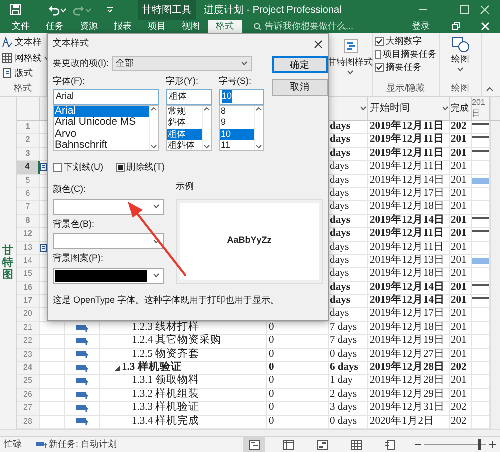 Image resolution: width=500 pixels, height=452 pixels. What do you see at coordinates (28, 234) in the screenshot?
I see `row-number: 12` at bounding box center [28, 234].